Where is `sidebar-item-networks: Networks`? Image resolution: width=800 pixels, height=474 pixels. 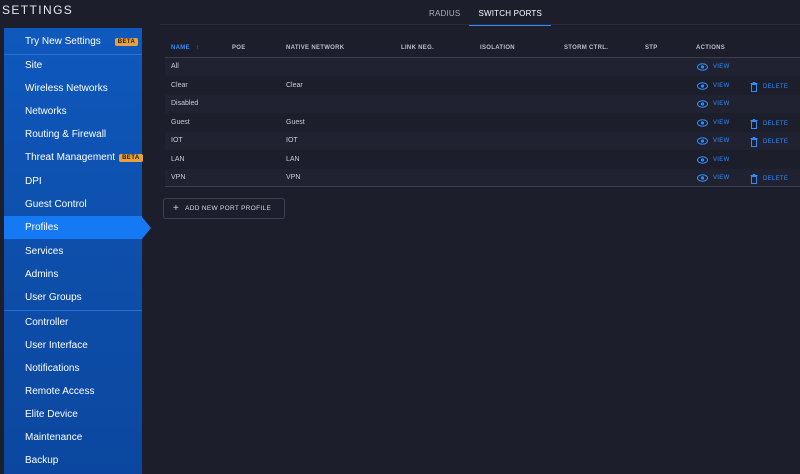 sidebar-item-networks: Networks is located at coordinates (73, 111).